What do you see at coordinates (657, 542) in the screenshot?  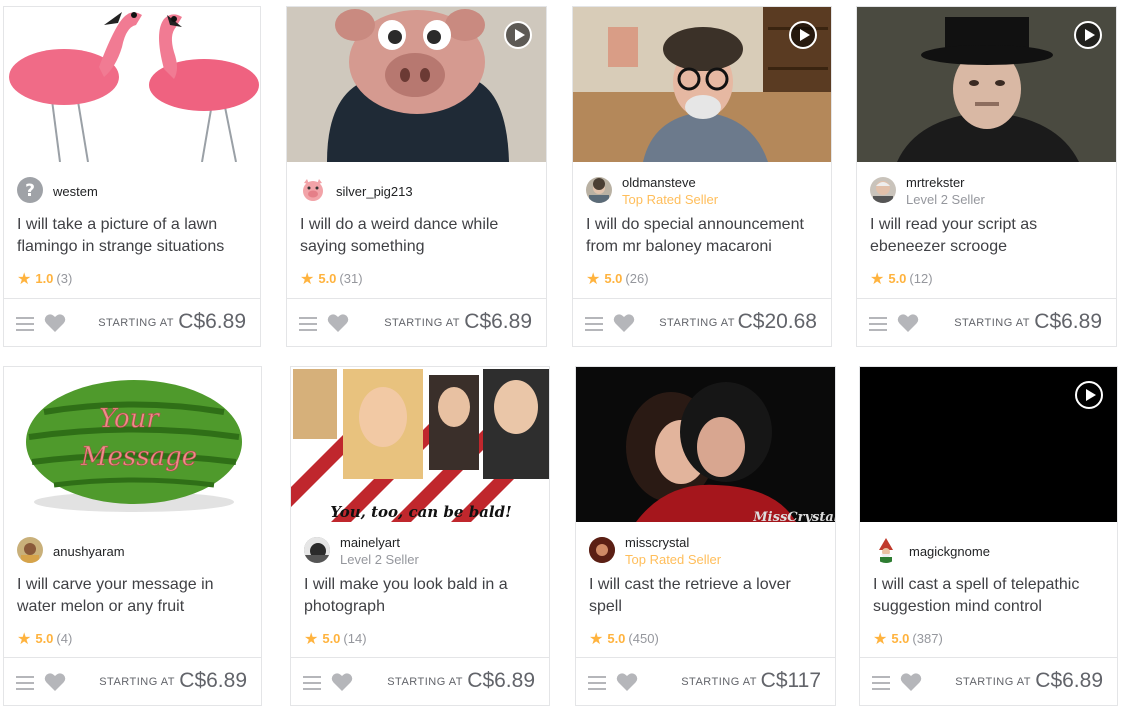 I see `seller-name: misscrystal` at bounding box center [657, 542].